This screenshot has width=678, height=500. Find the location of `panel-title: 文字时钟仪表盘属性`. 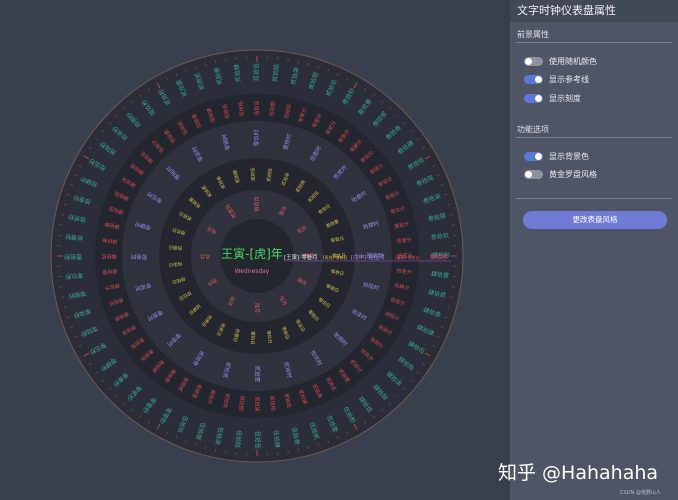

panel-title: 文字时钟仪表盘属性 is located at coordinates (594, 11).